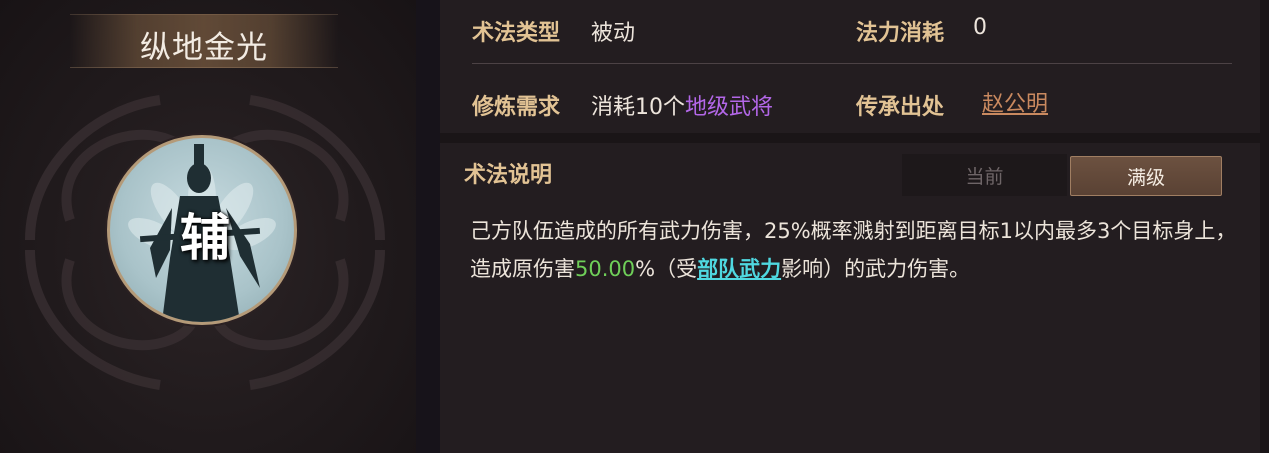 The height and width of the screenshot is (453, 1269). I want to click on mana-cost-value: 0, so click(980, 27).